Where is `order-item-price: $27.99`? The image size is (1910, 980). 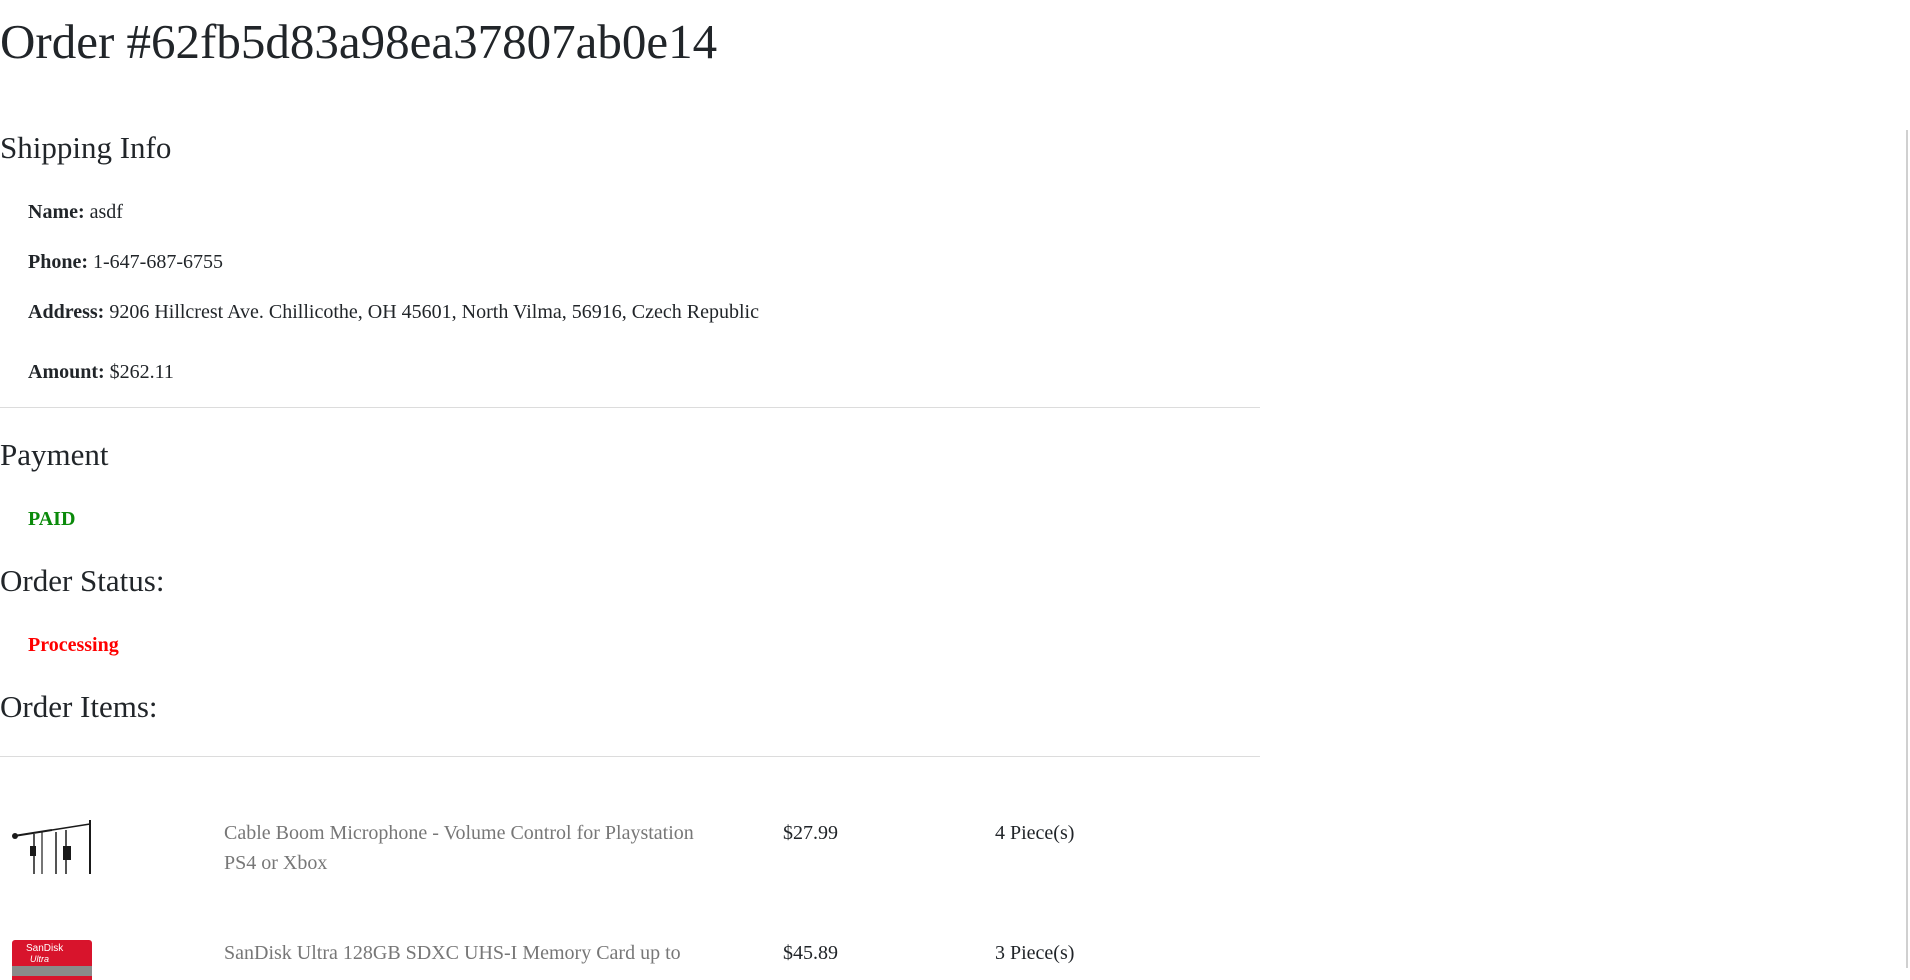
order-item-price: $27.99 is located at coordinates (810, 833).